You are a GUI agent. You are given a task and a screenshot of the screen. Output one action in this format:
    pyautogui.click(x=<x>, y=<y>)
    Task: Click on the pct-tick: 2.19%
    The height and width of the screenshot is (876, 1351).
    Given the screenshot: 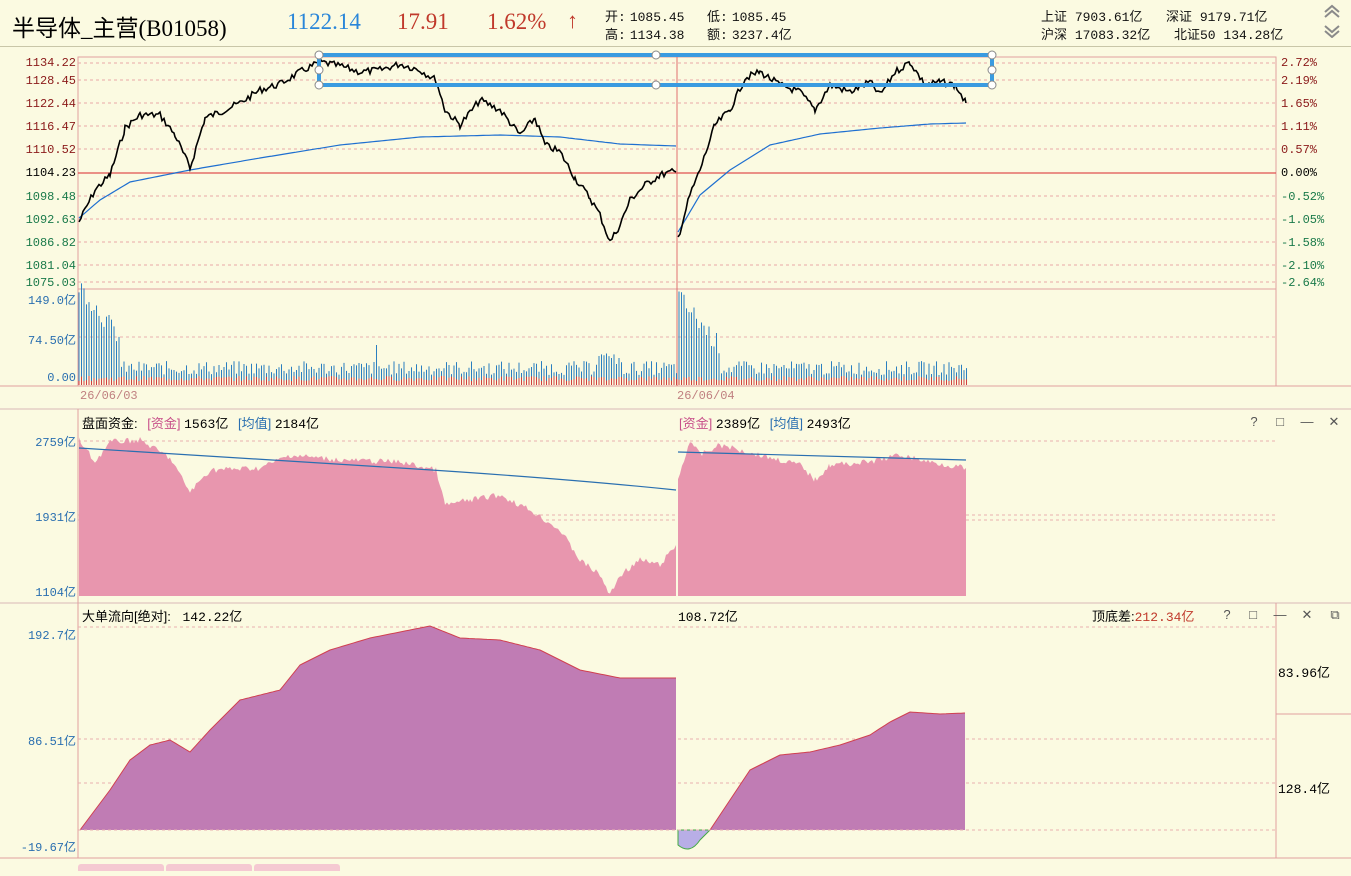 What is the action you would take?
    pyautogui.click(x=1299, y=81)
    